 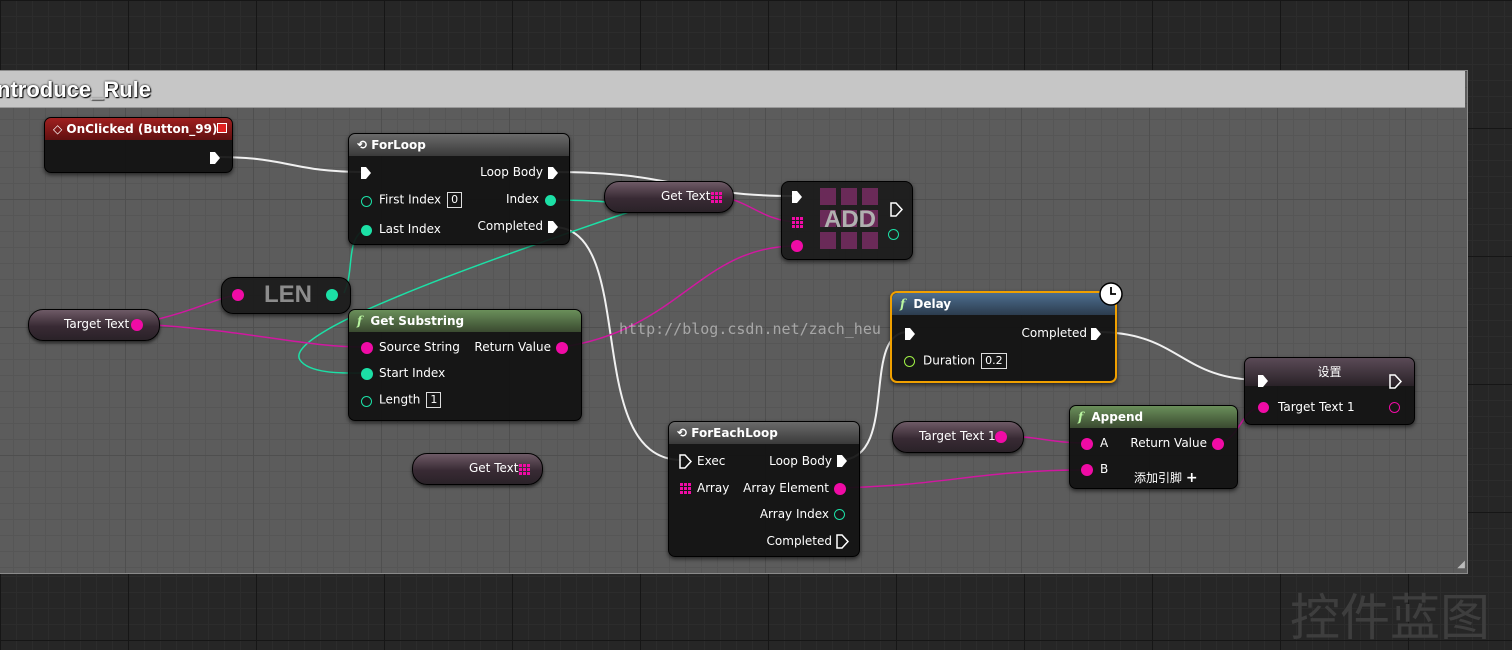 What do you see at coordinates (366, 201) in the screenshot?
I see `first-index-pin-icon` at bounding box center [366, 201].